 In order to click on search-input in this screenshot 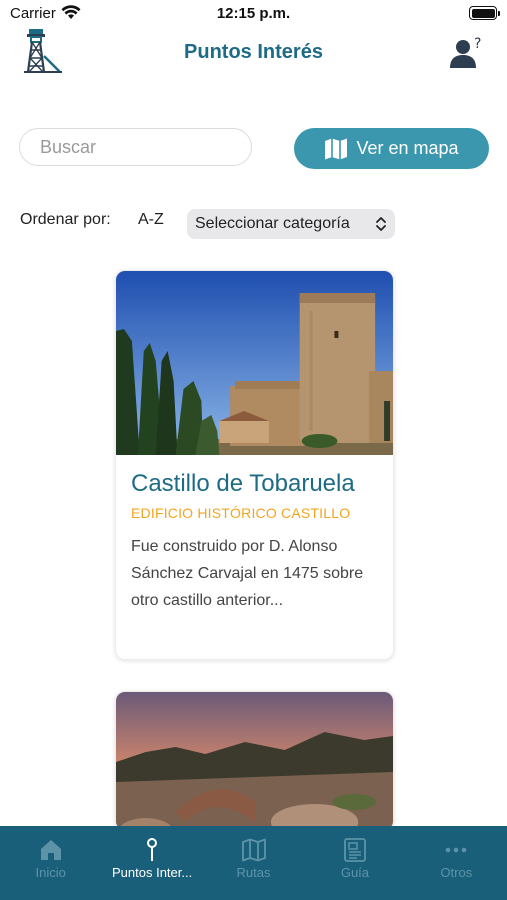, I will do `click(135, 147)`.